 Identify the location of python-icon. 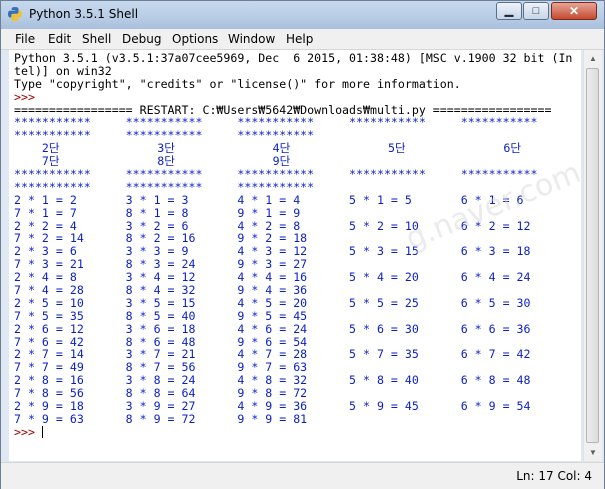
(15, 14).